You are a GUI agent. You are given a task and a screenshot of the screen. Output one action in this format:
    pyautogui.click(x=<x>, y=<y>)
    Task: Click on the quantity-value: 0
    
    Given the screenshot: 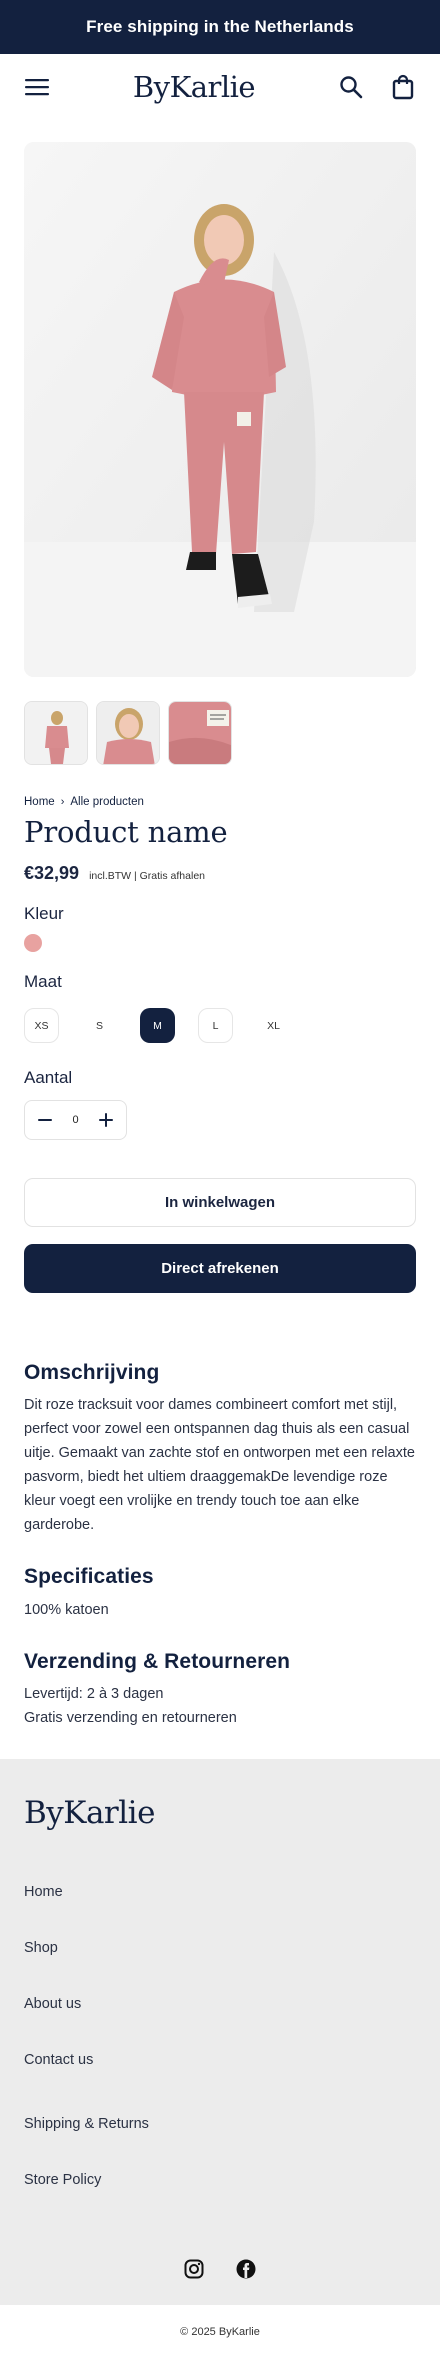 What is the action you would take?
    pyautogui.click(x=75, y=1120)
    